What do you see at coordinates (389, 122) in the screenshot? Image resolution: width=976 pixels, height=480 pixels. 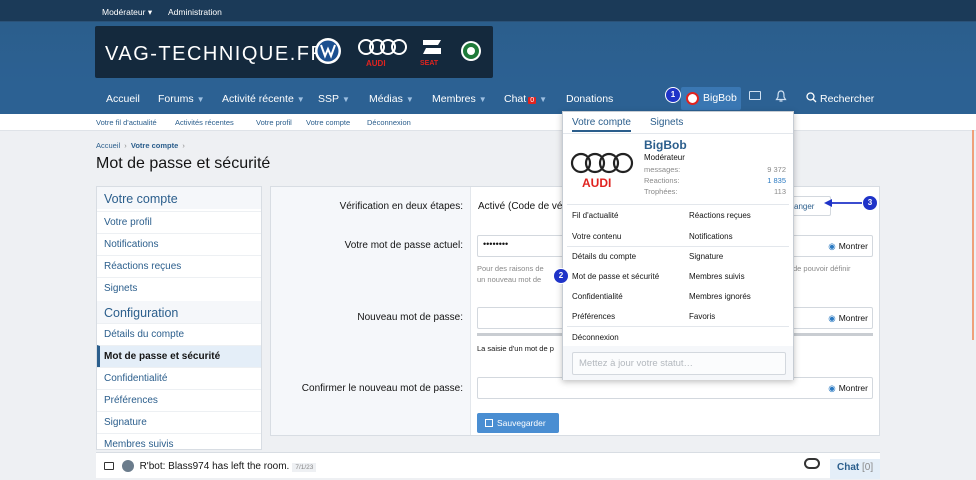 I see `subnav-logout: Déconnexion` at bounding box center [389, 122].